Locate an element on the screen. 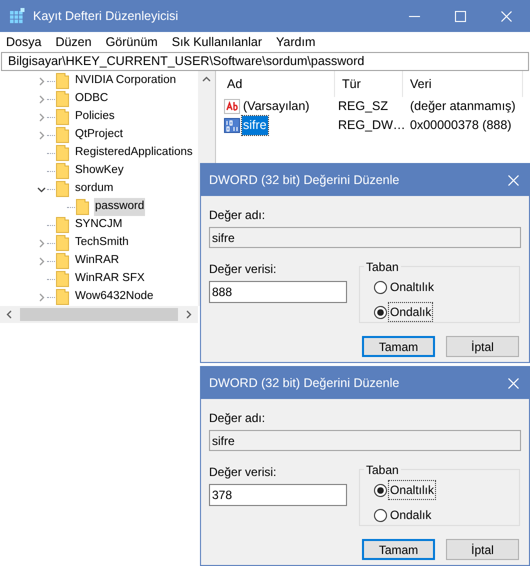  tree-item: Policies is located at coordinates (95, 117).